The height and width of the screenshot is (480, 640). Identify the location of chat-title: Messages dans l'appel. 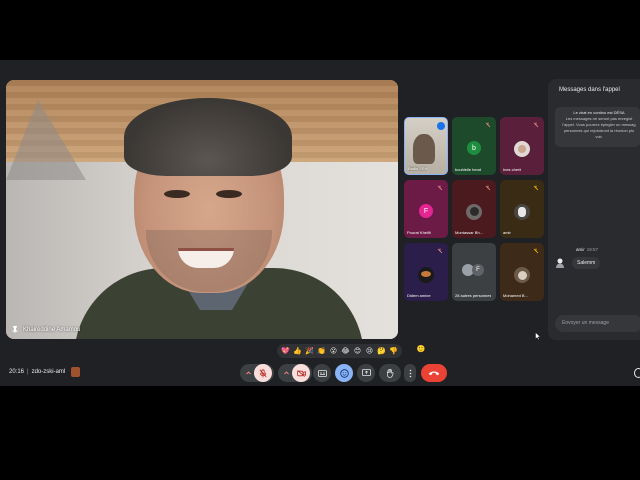
(589, 90).